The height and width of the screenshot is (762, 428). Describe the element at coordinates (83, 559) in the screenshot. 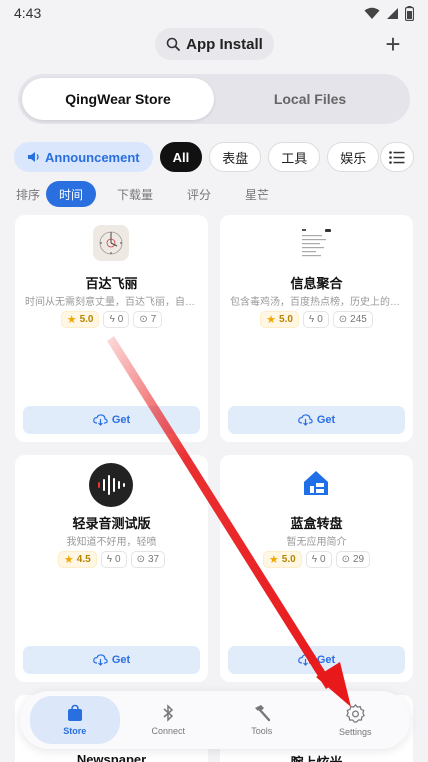

I see `rating-value: 4.5` at that location.